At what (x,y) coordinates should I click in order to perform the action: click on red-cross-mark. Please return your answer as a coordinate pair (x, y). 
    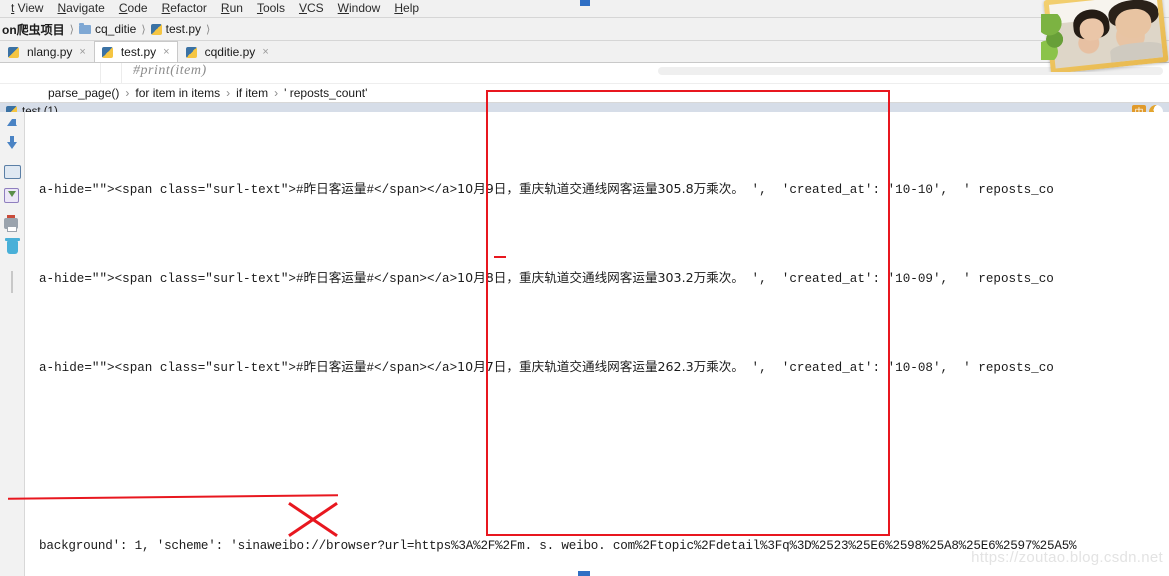
    Looking at the image, I should click on (314, 520).